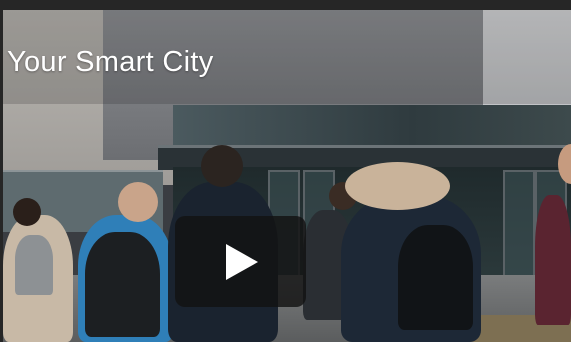  I want to click on play-button, so click(240, 261).